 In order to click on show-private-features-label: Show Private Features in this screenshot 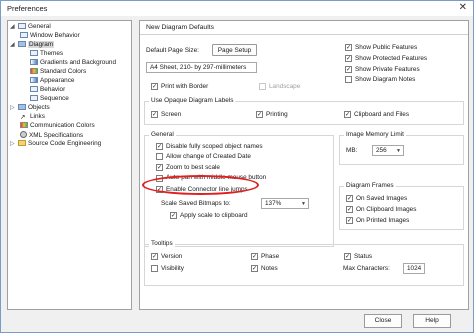, I will do `click(387, 69)`.